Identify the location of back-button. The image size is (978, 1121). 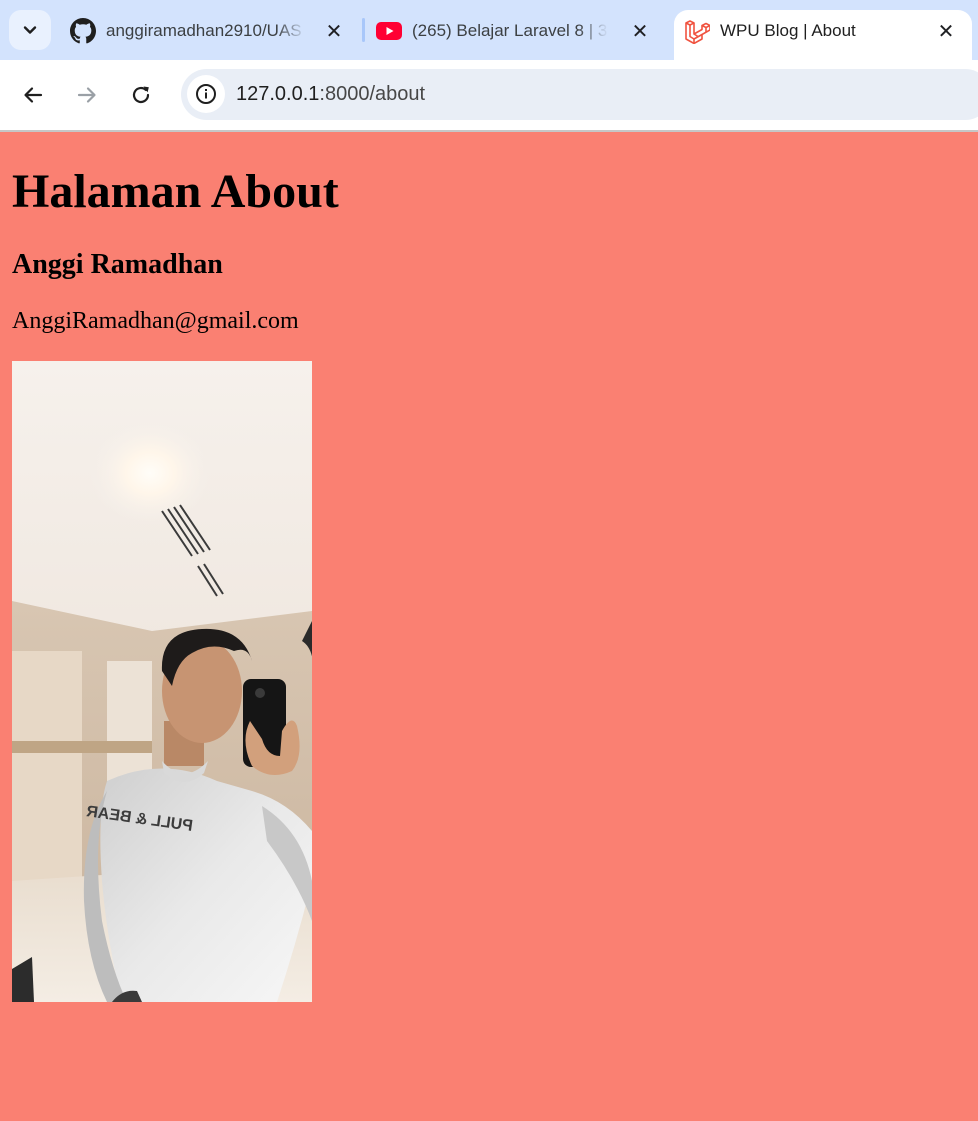
(33, 95).